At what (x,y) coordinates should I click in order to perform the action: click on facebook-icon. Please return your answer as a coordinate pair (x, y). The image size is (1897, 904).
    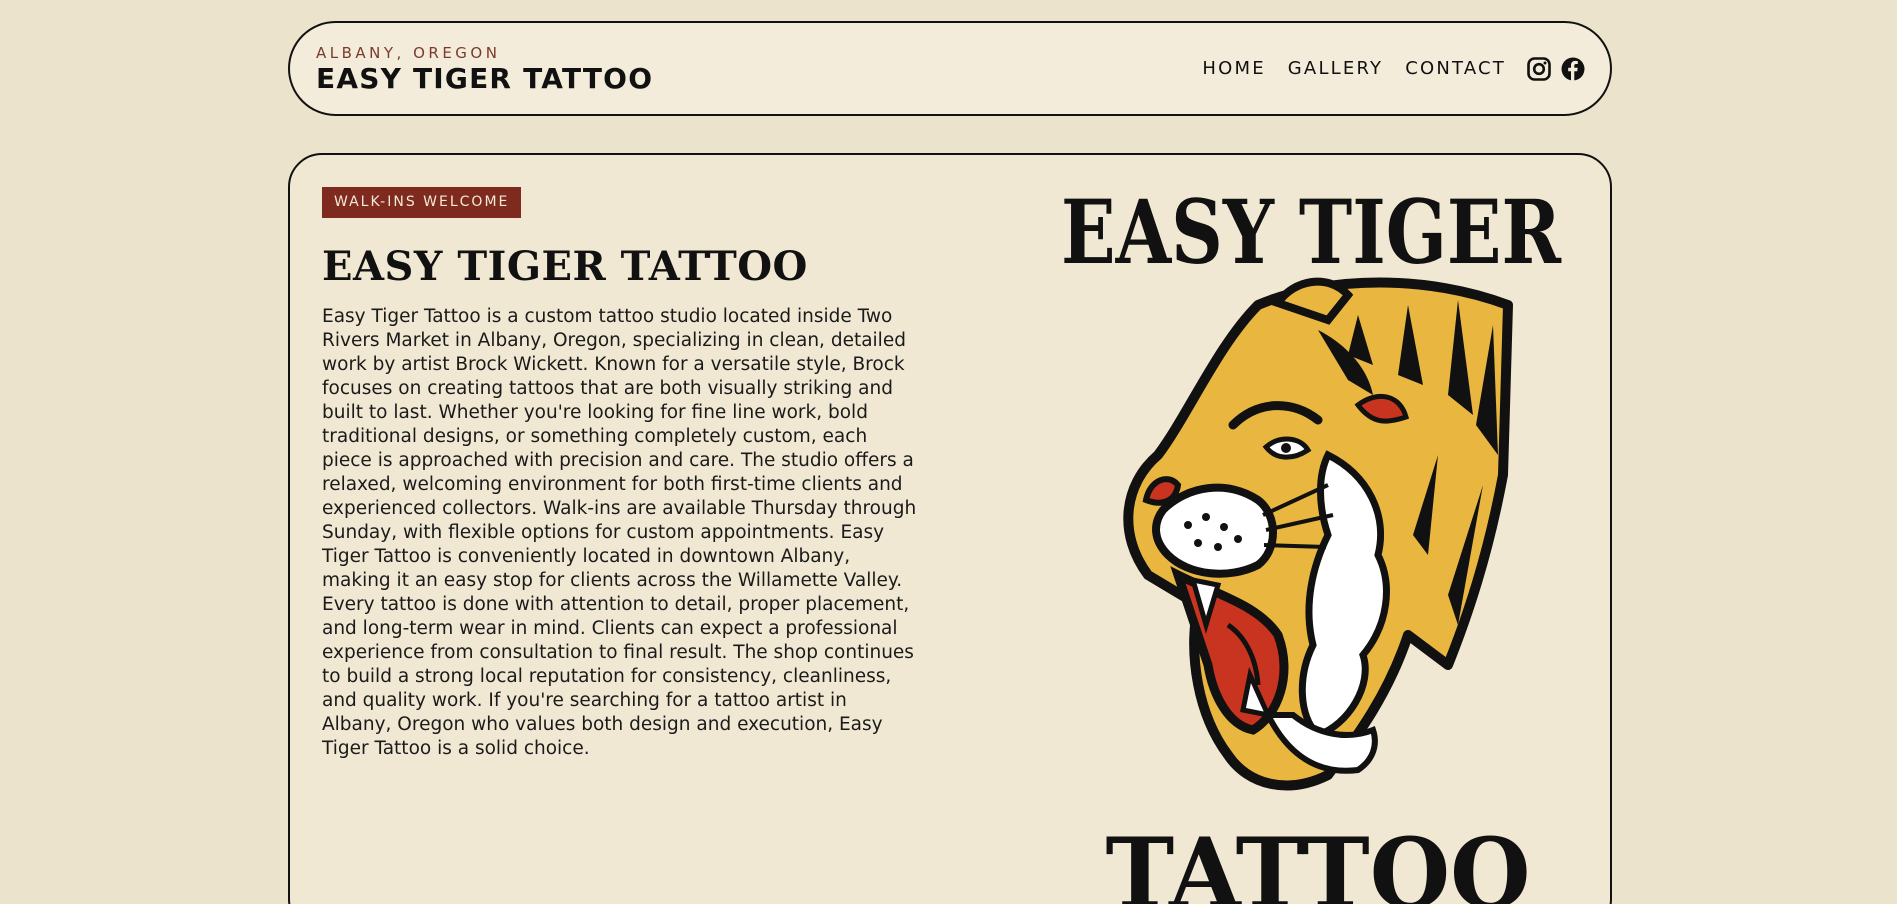
    Looking at the image, I should click on (1573, 69).